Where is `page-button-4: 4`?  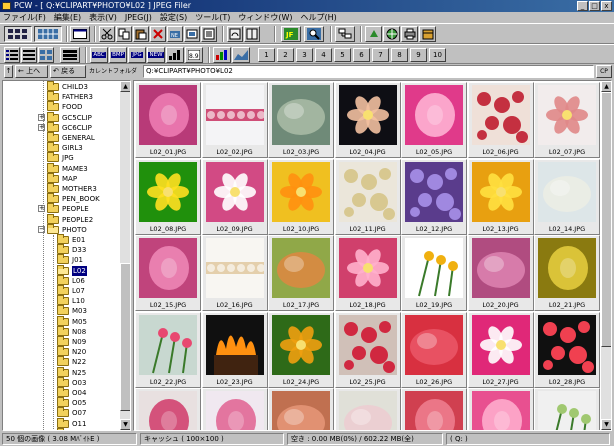 page-button-4: 4 is located at coordinates (323, 55).